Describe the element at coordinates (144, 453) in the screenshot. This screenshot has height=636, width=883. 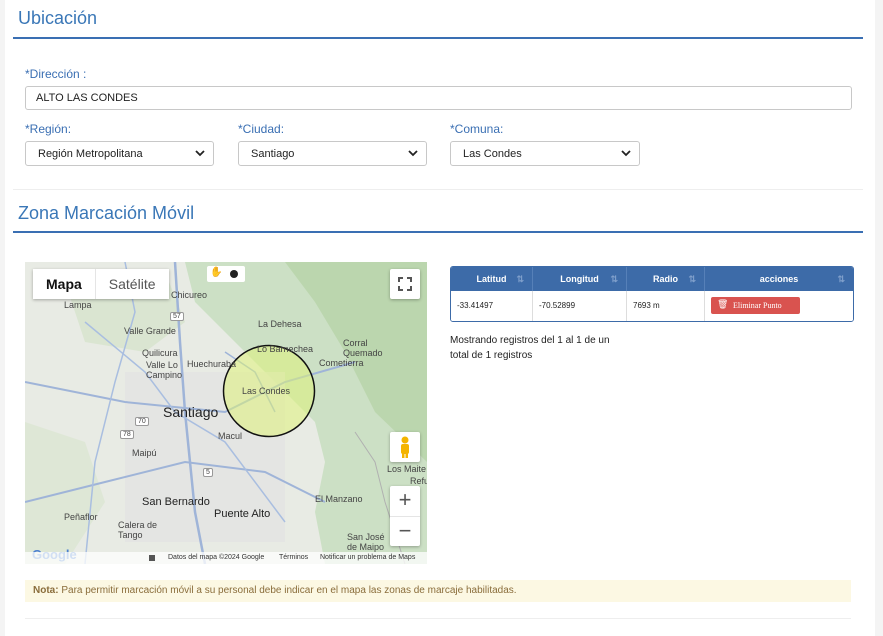
I see `map-label: Maipú` at that location.